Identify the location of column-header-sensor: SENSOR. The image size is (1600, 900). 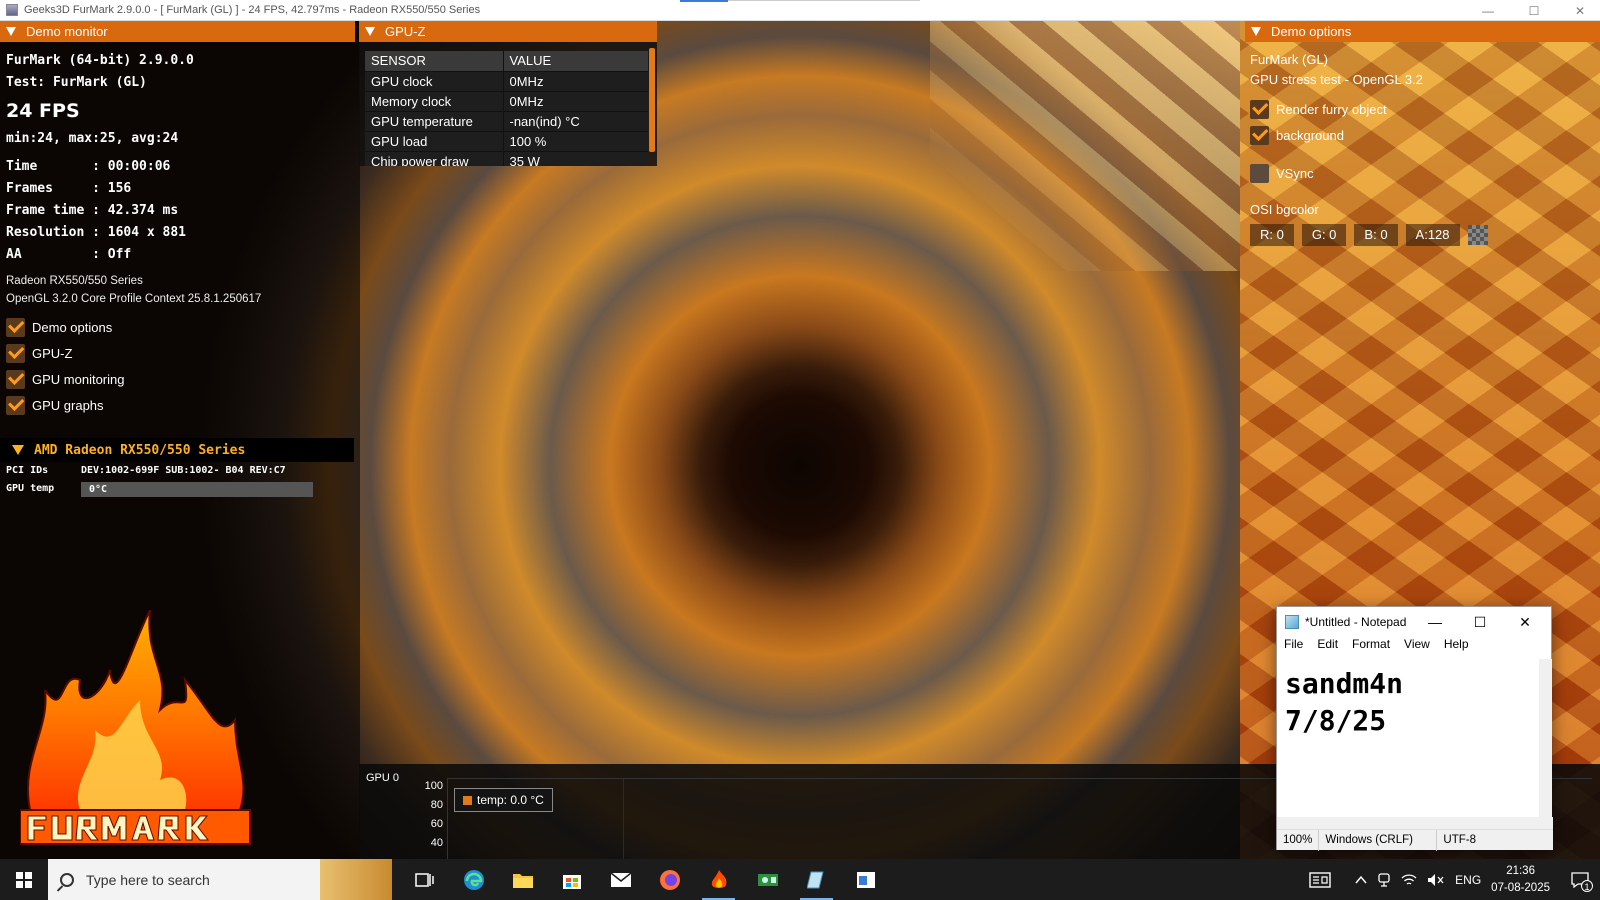
(434, 61).